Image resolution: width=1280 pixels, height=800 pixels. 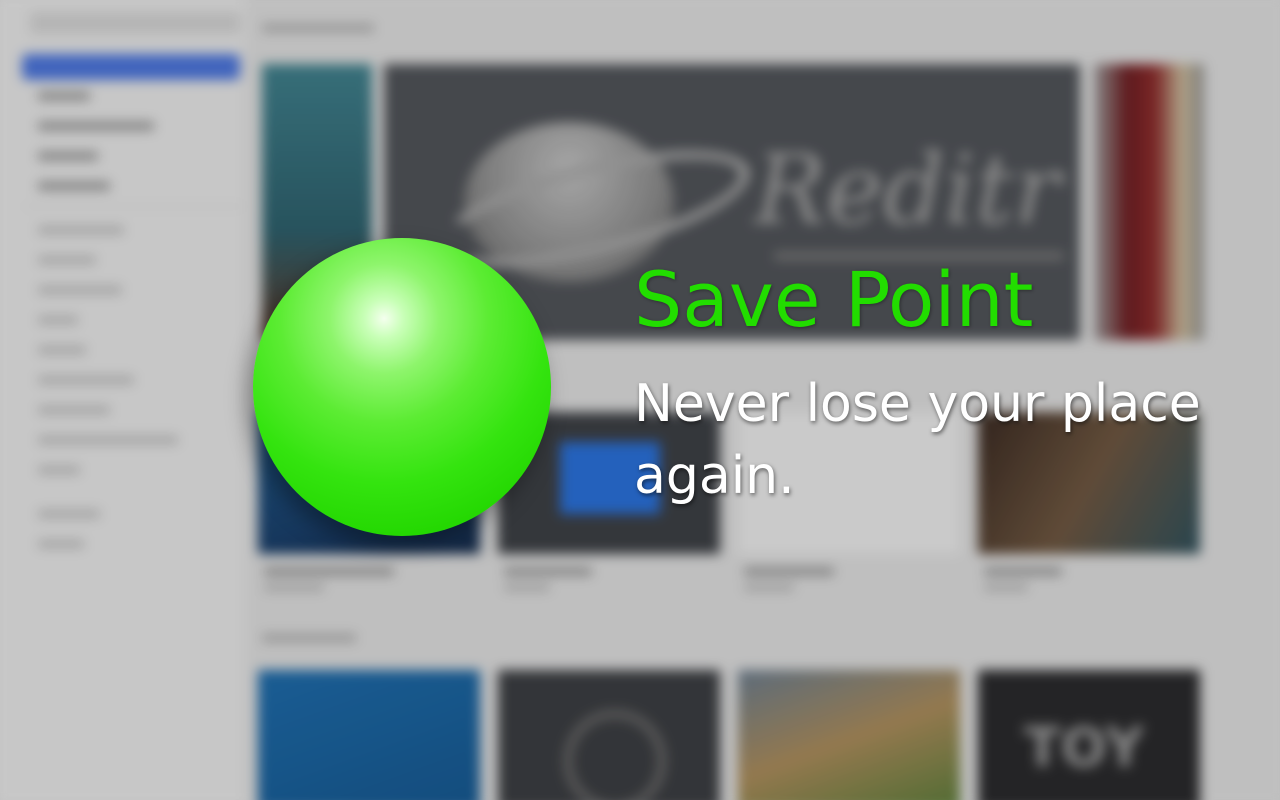 I want to click on green-orb-icon, so click(x=402, y=387).